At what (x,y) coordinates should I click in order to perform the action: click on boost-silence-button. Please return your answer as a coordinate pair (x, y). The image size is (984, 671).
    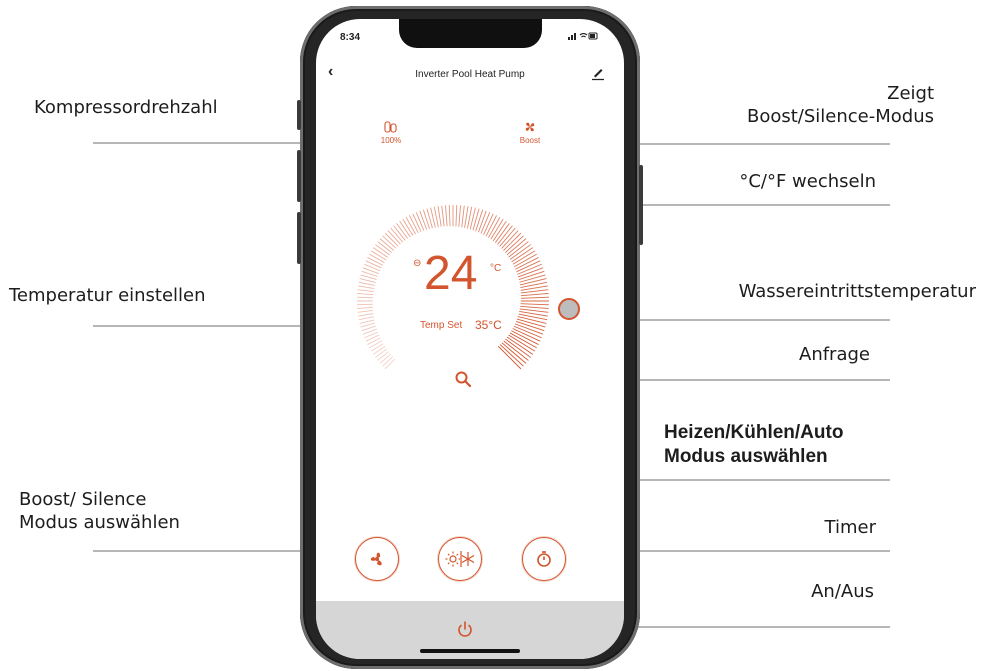
    Looking at the image, I should click on (377, 559).